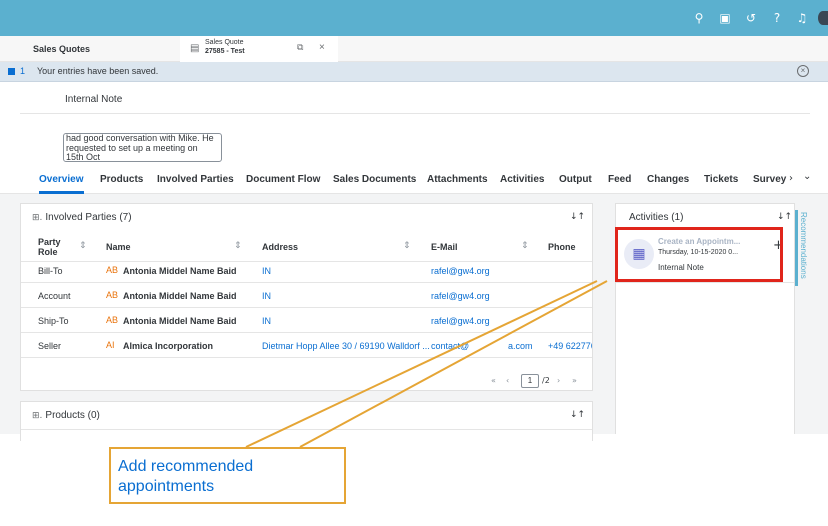 The image size is (828, 526). Describe the element at coordinates (186, 476) in the screenshot. I see `callout-text: Add recommended appointments` at that location.